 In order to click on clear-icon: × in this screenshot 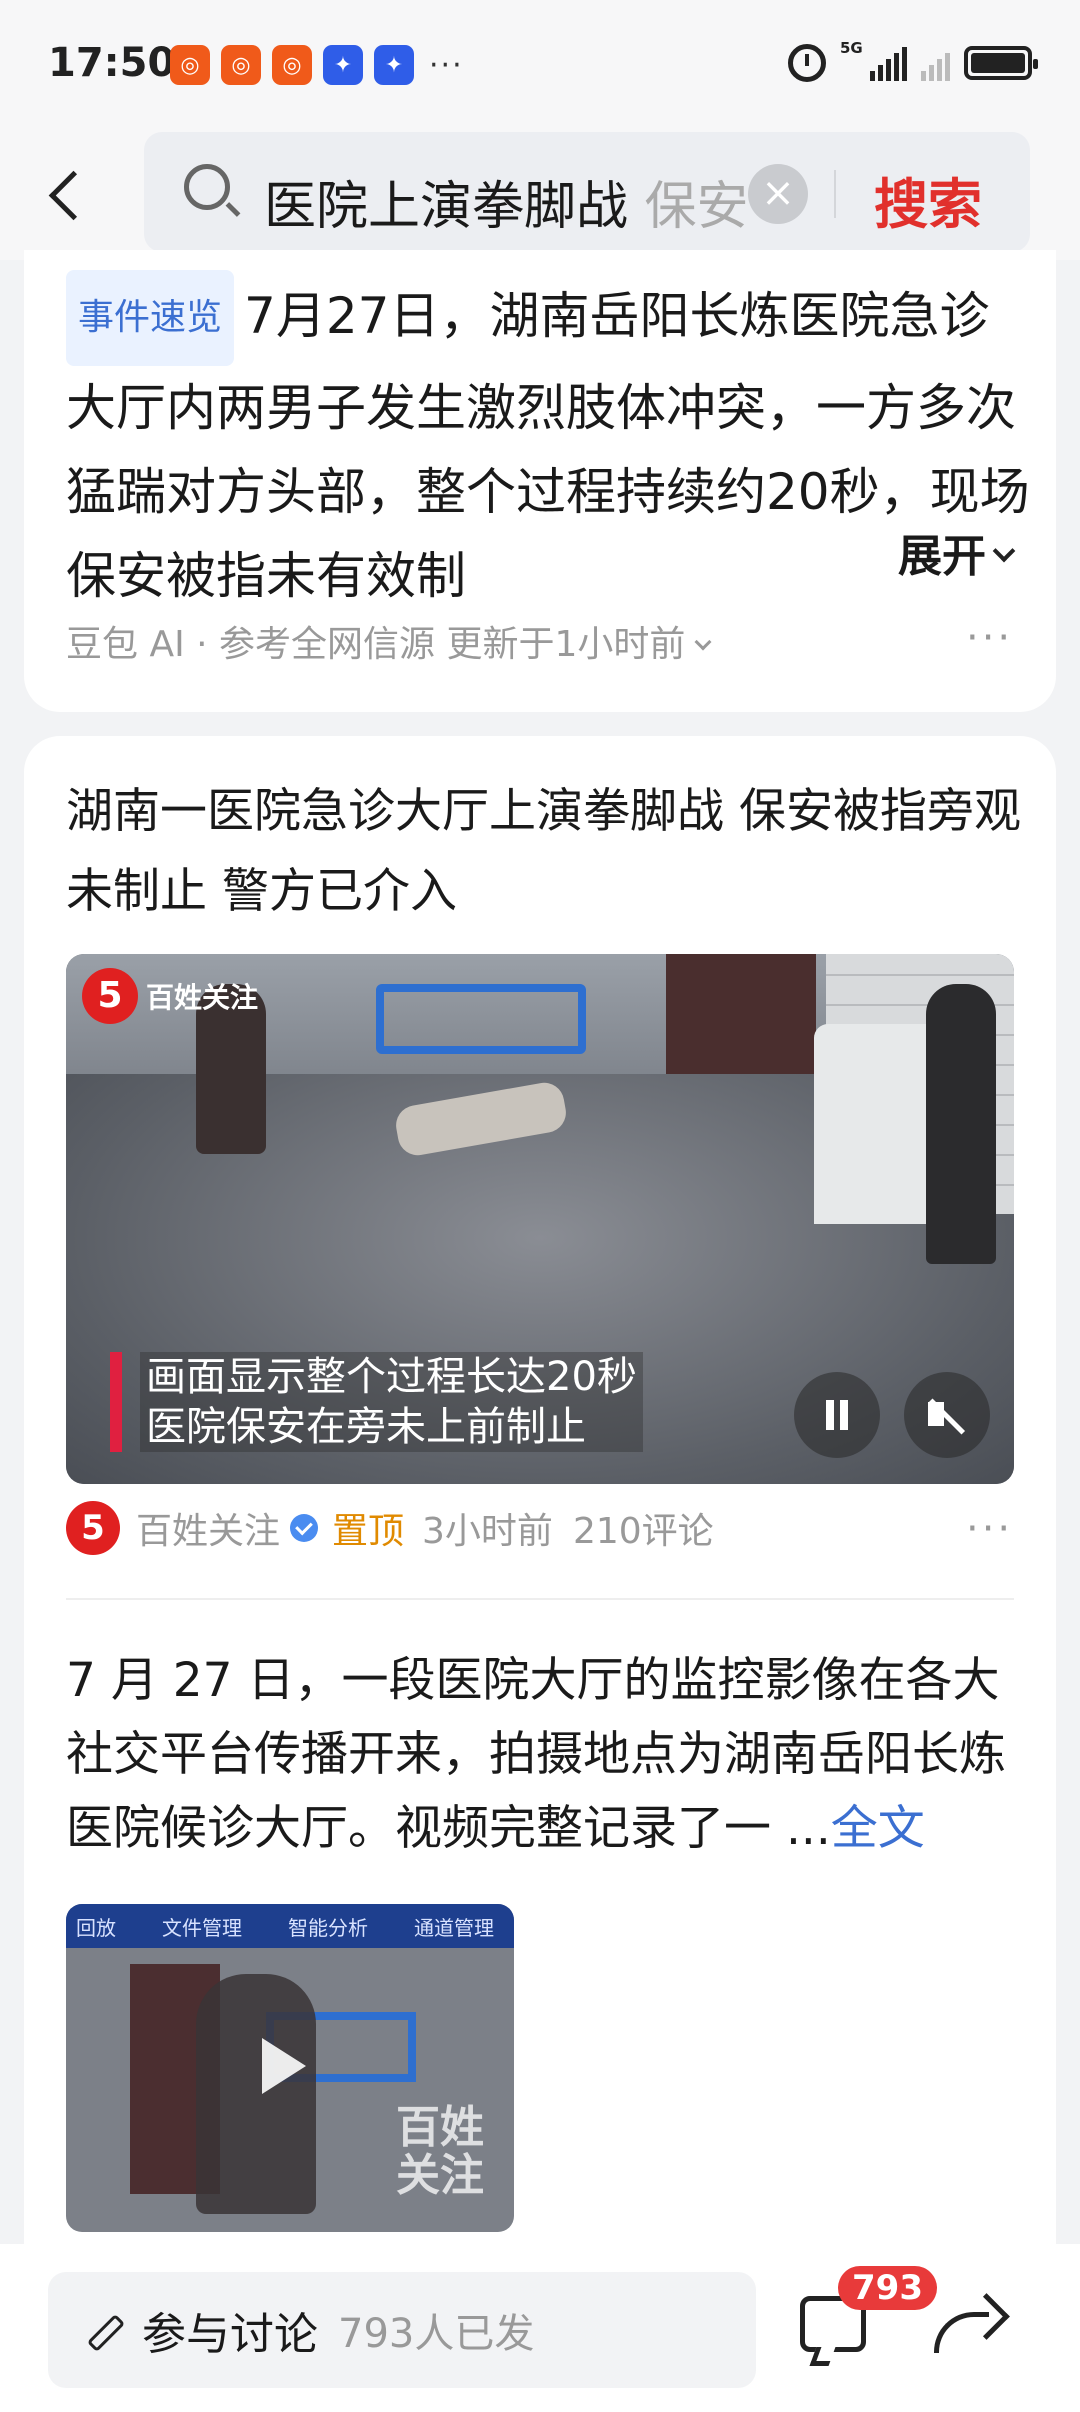, I will do `click(778, 194)`.